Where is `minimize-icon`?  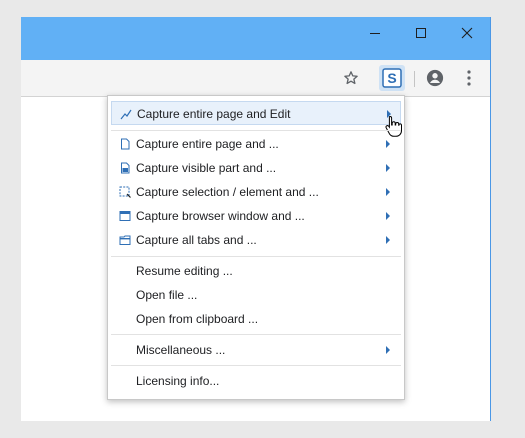 minimize-icon is located at coordinates (375, 33).